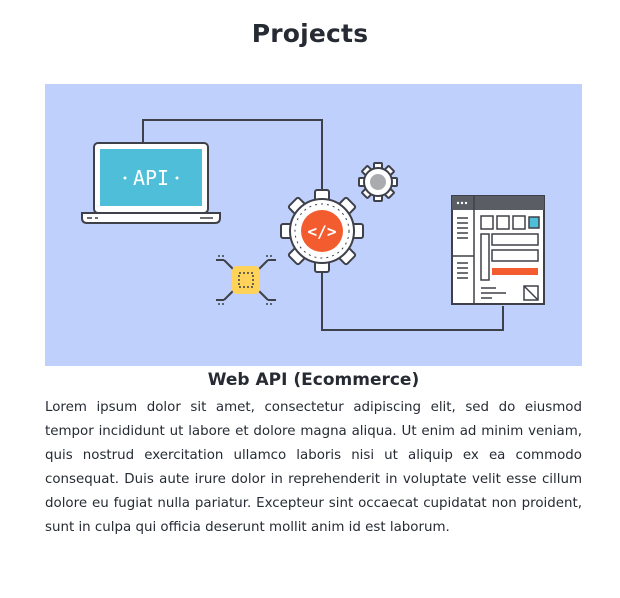 The image size is (620, 598). Describe the element at coordinates (498, 250) in the screenshot. I see `browser-window-icon` at that location.